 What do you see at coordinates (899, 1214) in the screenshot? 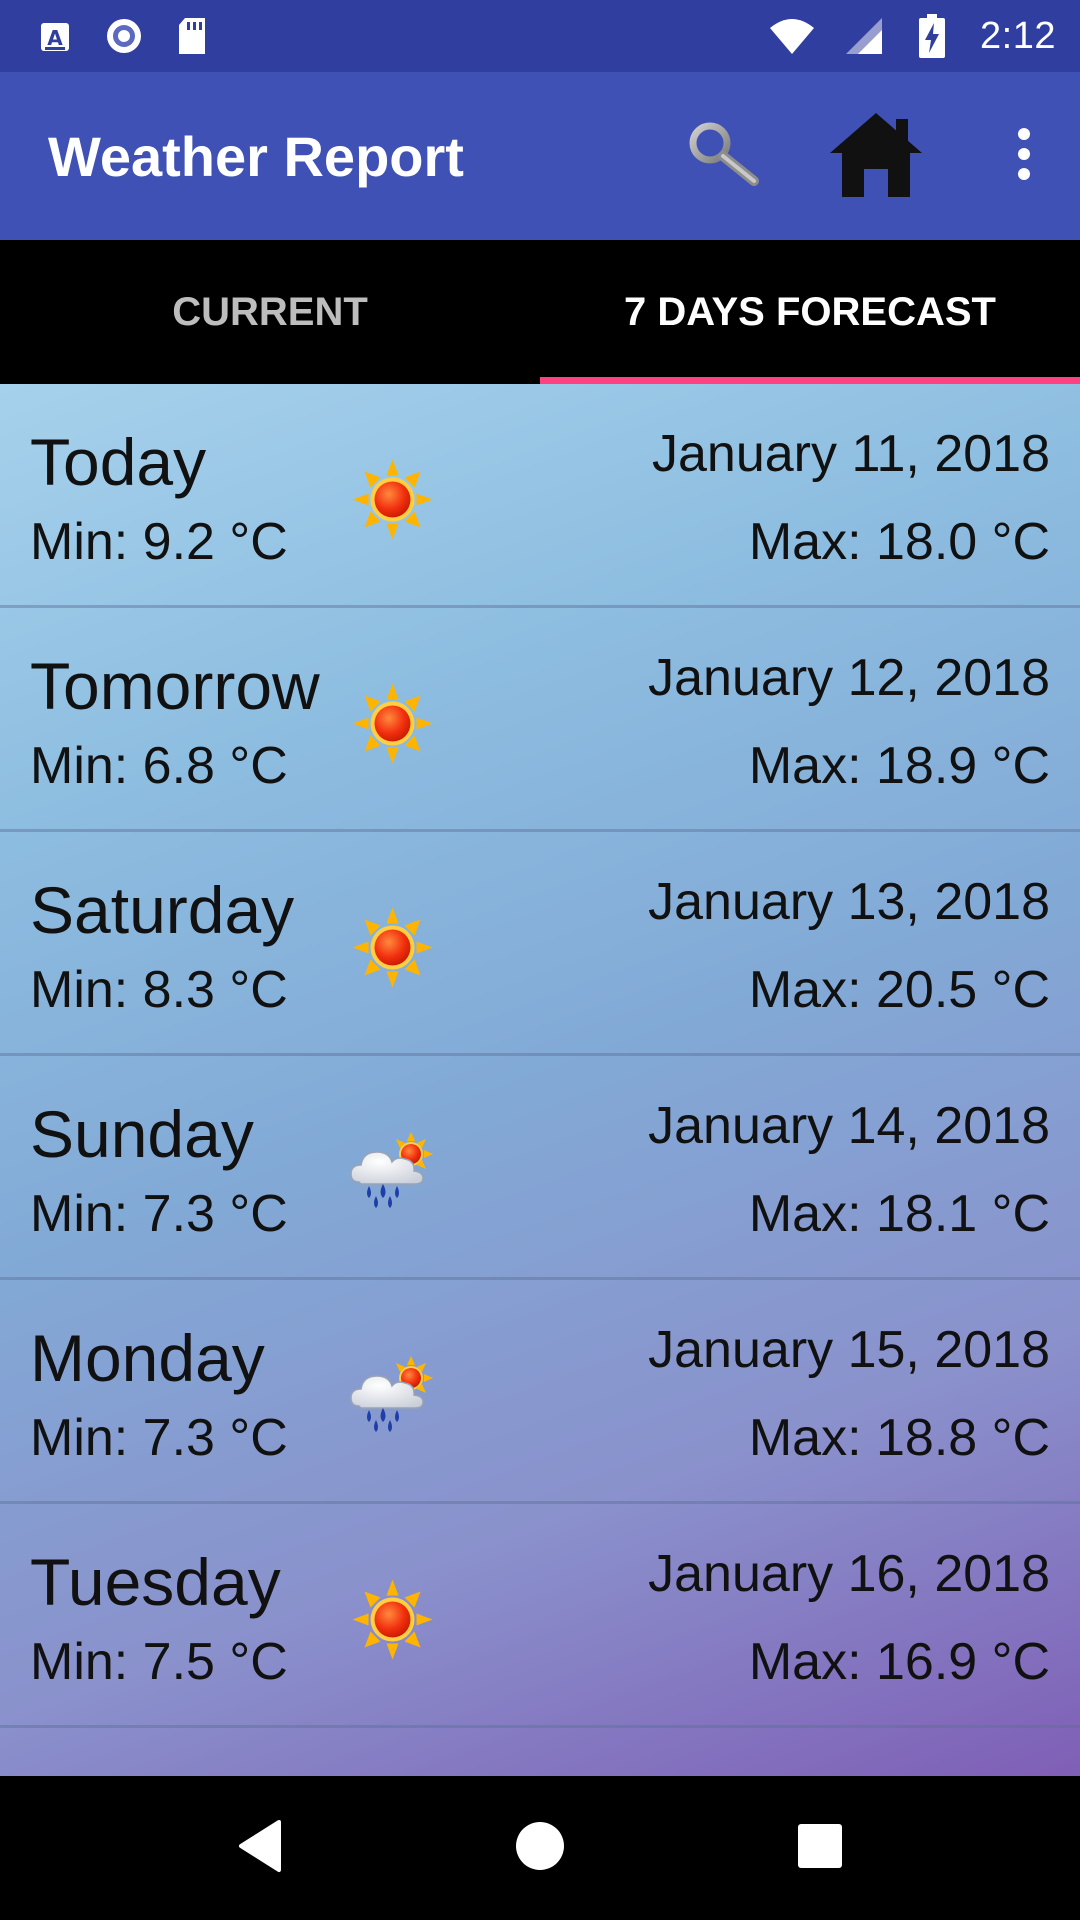
I see `max-temp: Max: 18.1 °C` at bounding box center [899, 1214].